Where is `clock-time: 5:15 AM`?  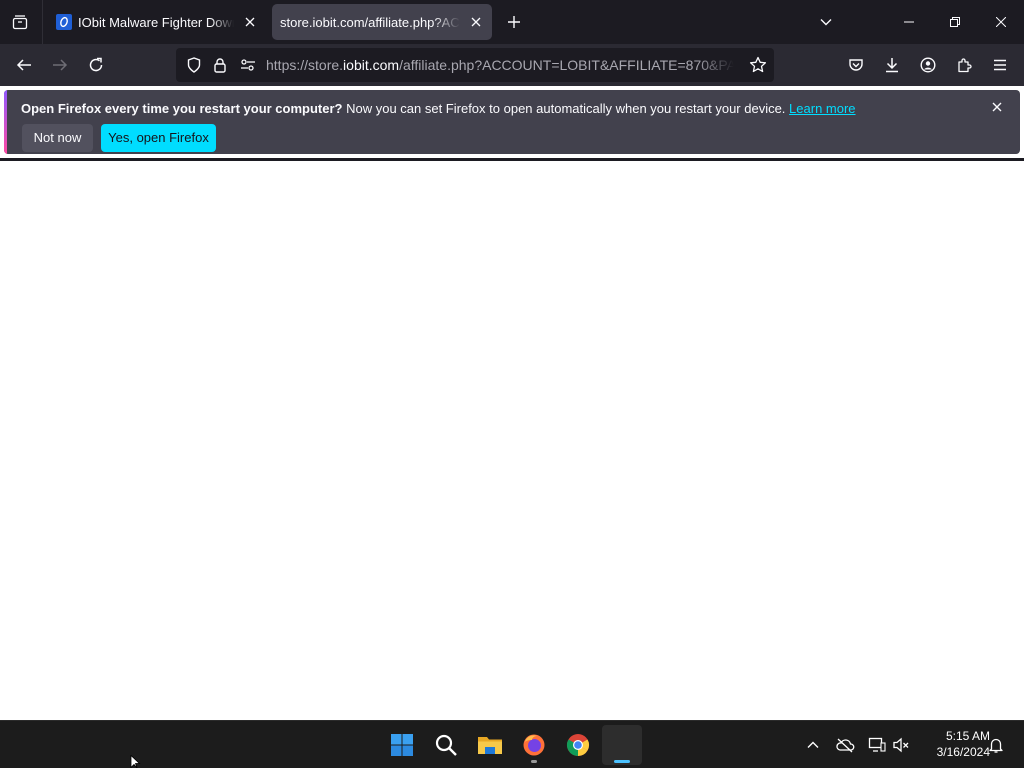
clock-time: 5:15 AM is located at coordinates (967, 736).